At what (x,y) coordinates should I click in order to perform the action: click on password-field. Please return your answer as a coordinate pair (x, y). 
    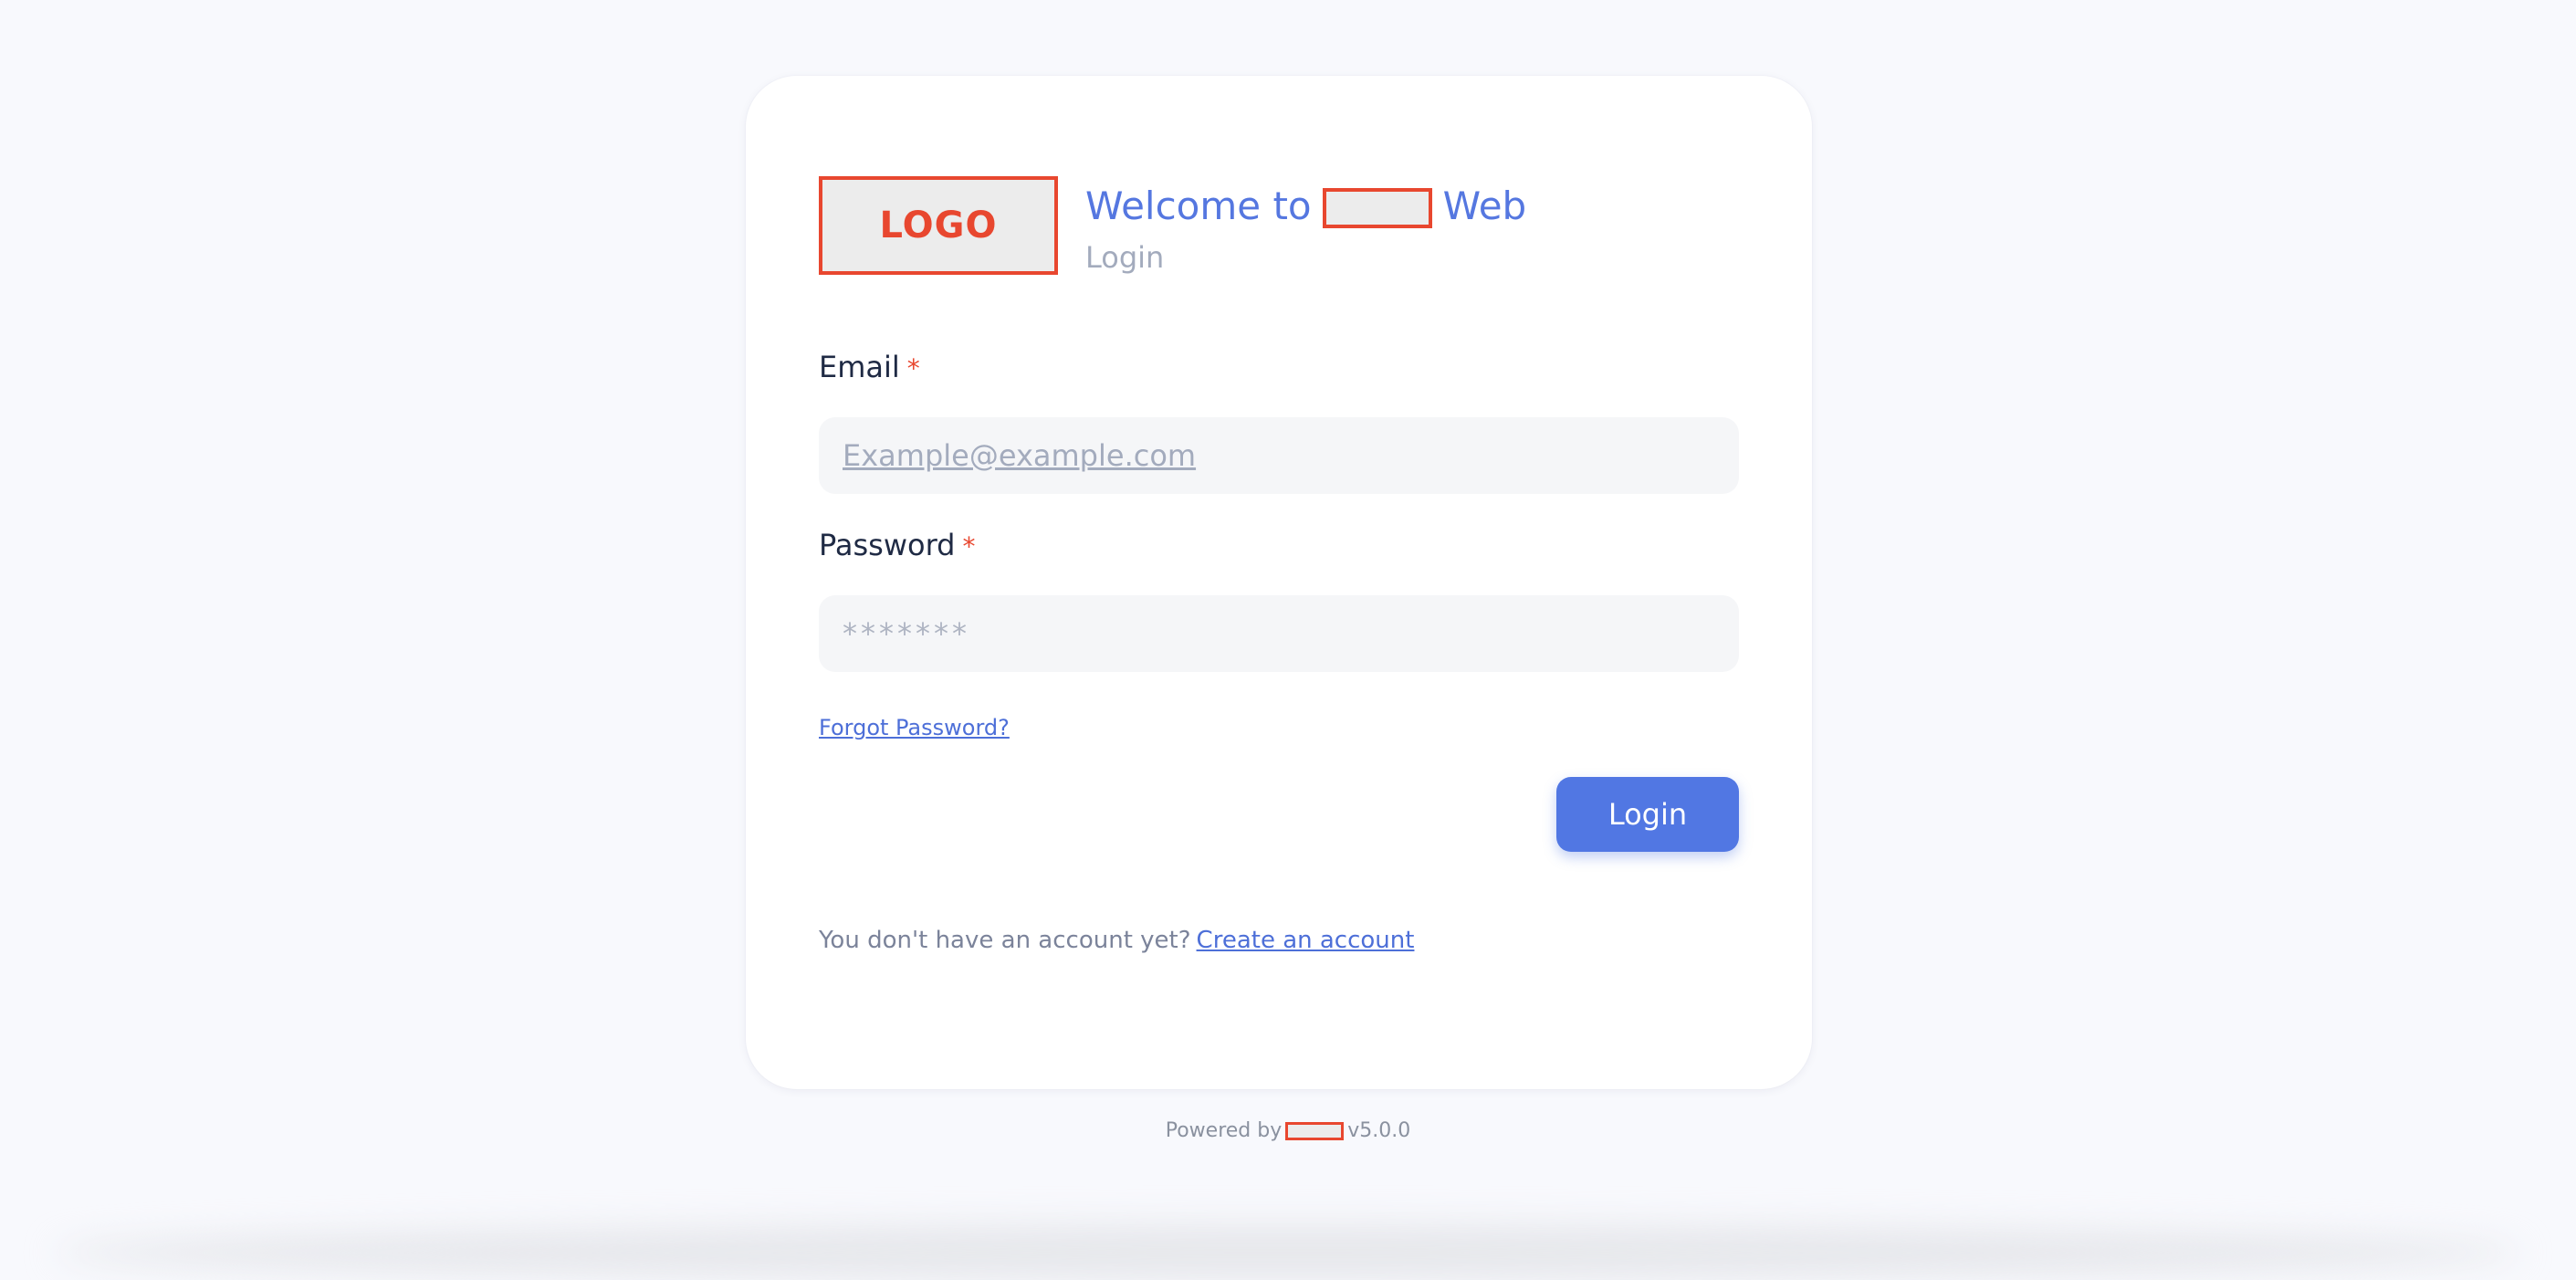
    Looking at the image, I should click on (1279, 633).